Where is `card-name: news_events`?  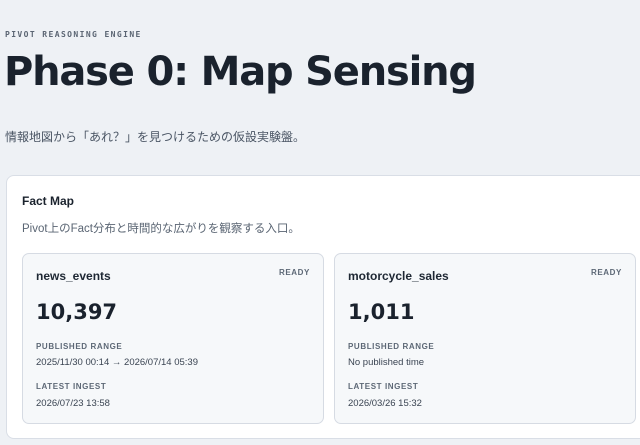
card-name: news_events is located at coordinates (73, 276).